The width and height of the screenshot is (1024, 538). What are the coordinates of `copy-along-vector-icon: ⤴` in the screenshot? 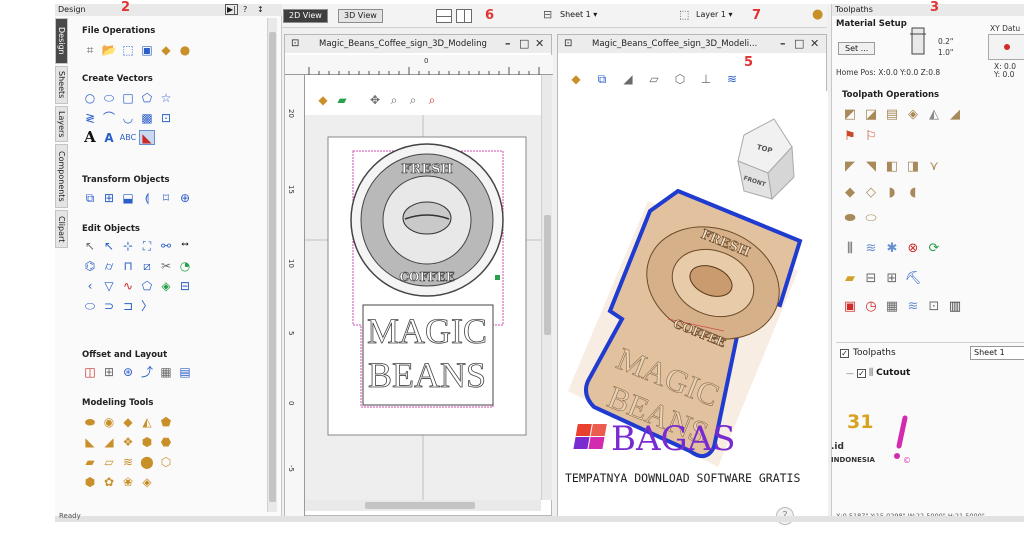 It's located at (147, 371).